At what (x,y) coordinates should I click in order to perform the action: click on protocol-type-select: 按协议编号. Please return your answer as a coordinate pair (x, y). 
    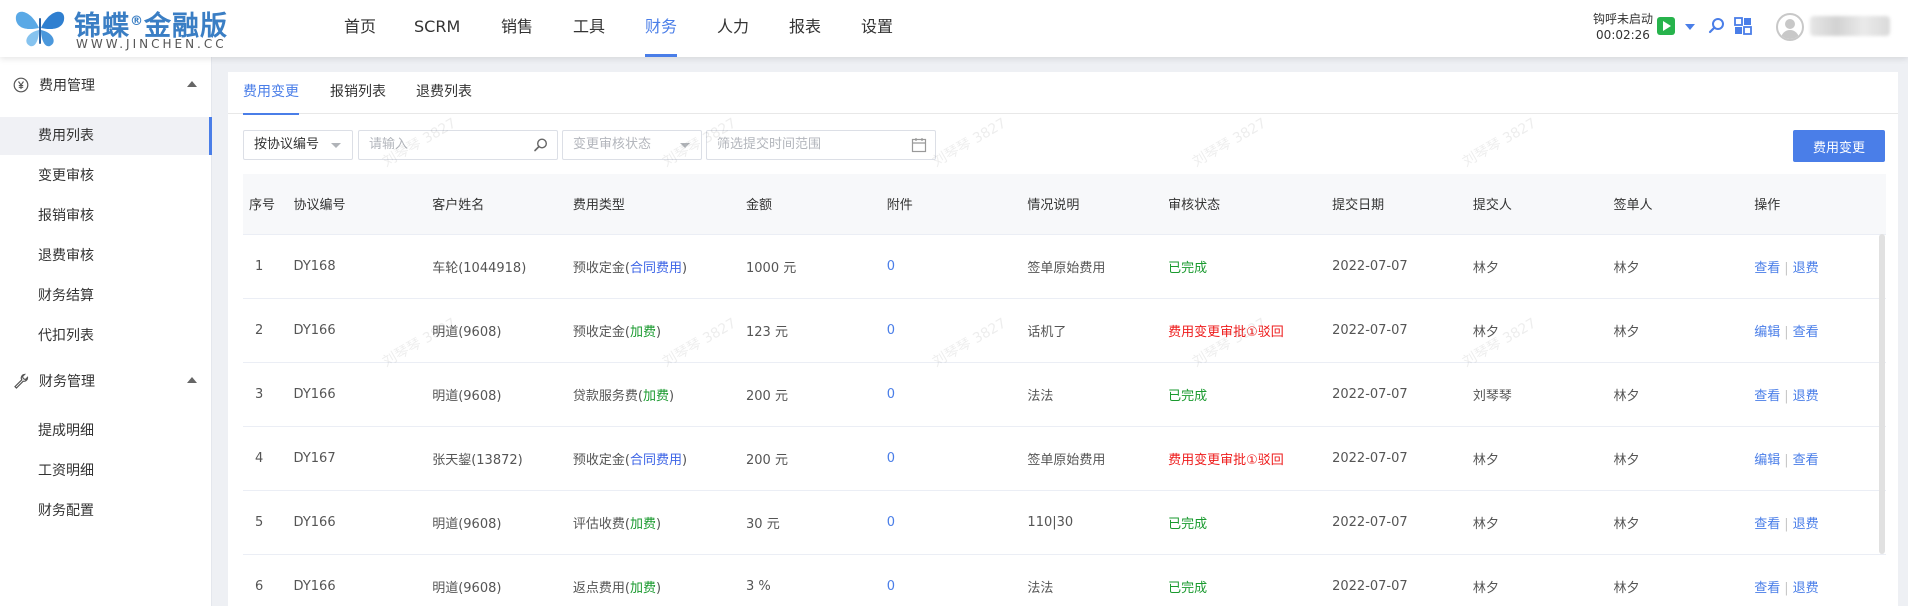
    Looking at the image, I should click on (298, 145).